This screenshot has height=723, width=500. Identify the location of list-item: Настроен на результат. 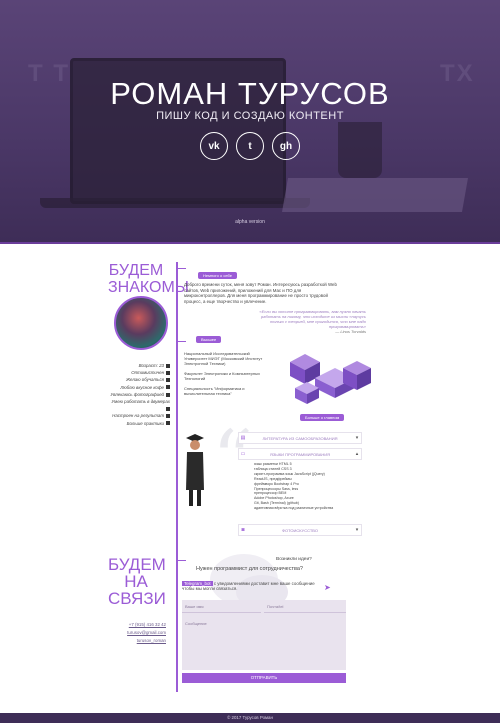
(139, 415).